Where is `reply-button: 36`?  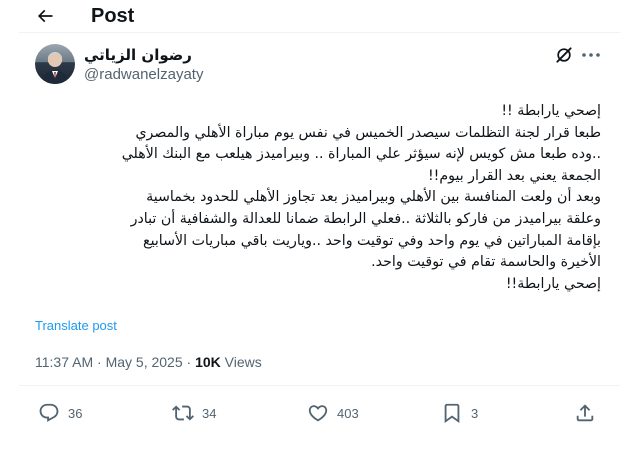 reply-button: 36 is located at coordinates (60, 413).